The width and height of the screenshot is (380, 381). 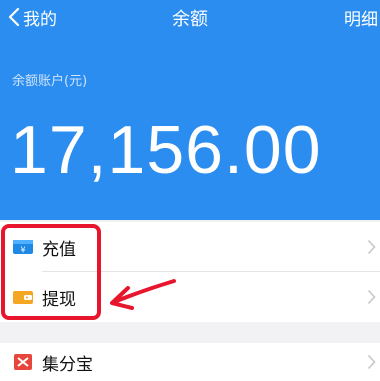 I want to click on page-title: 余额, so click(x=190, y=19).